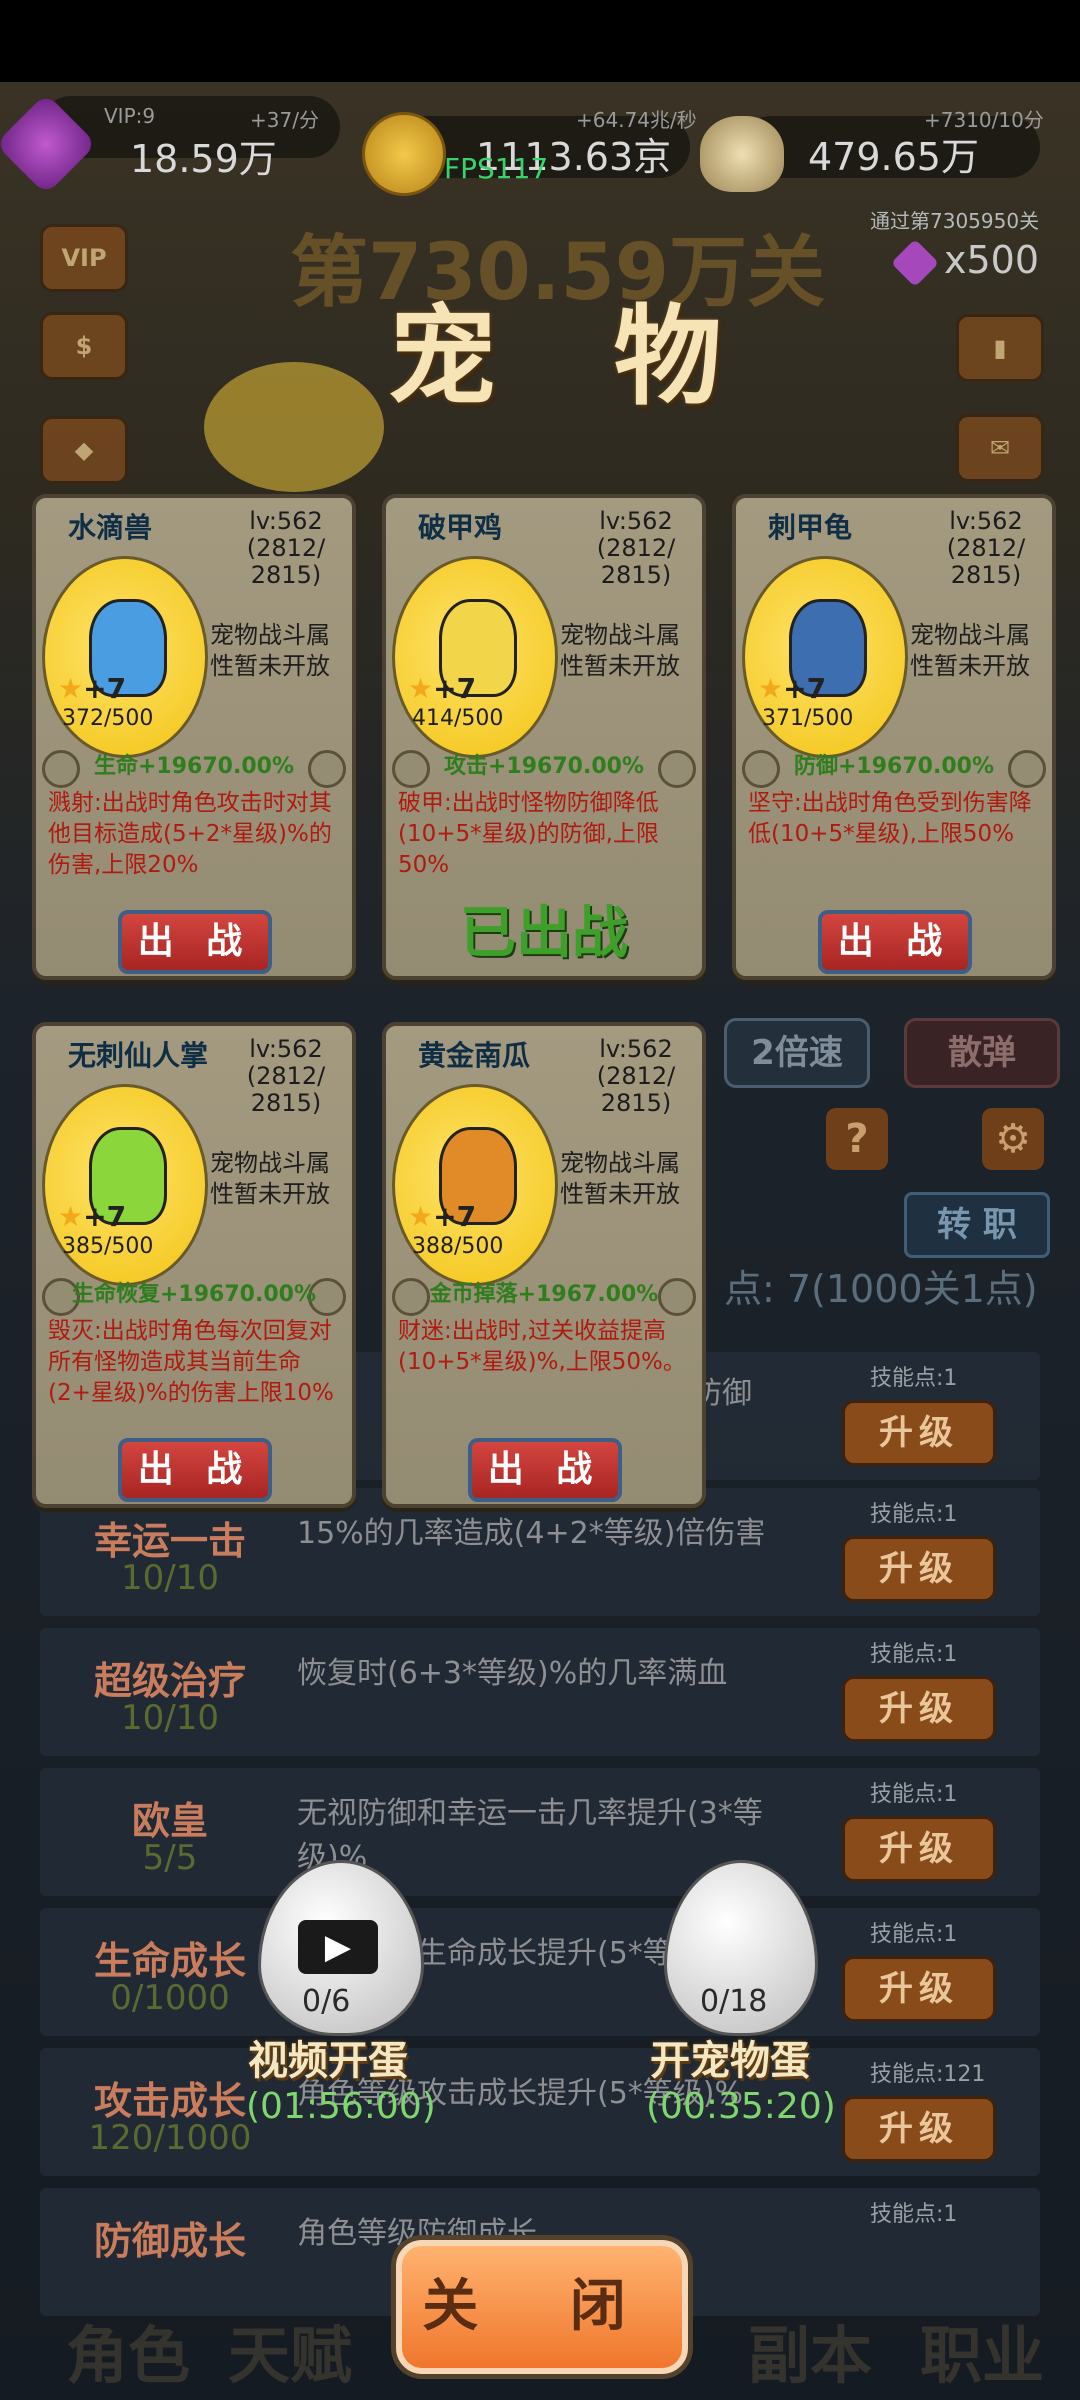 This screenshot has width=1080, height=2400. I want to click on skill-desc: 15%的几率造成(4+2*等级)倍伤害, so click(531, 1533).